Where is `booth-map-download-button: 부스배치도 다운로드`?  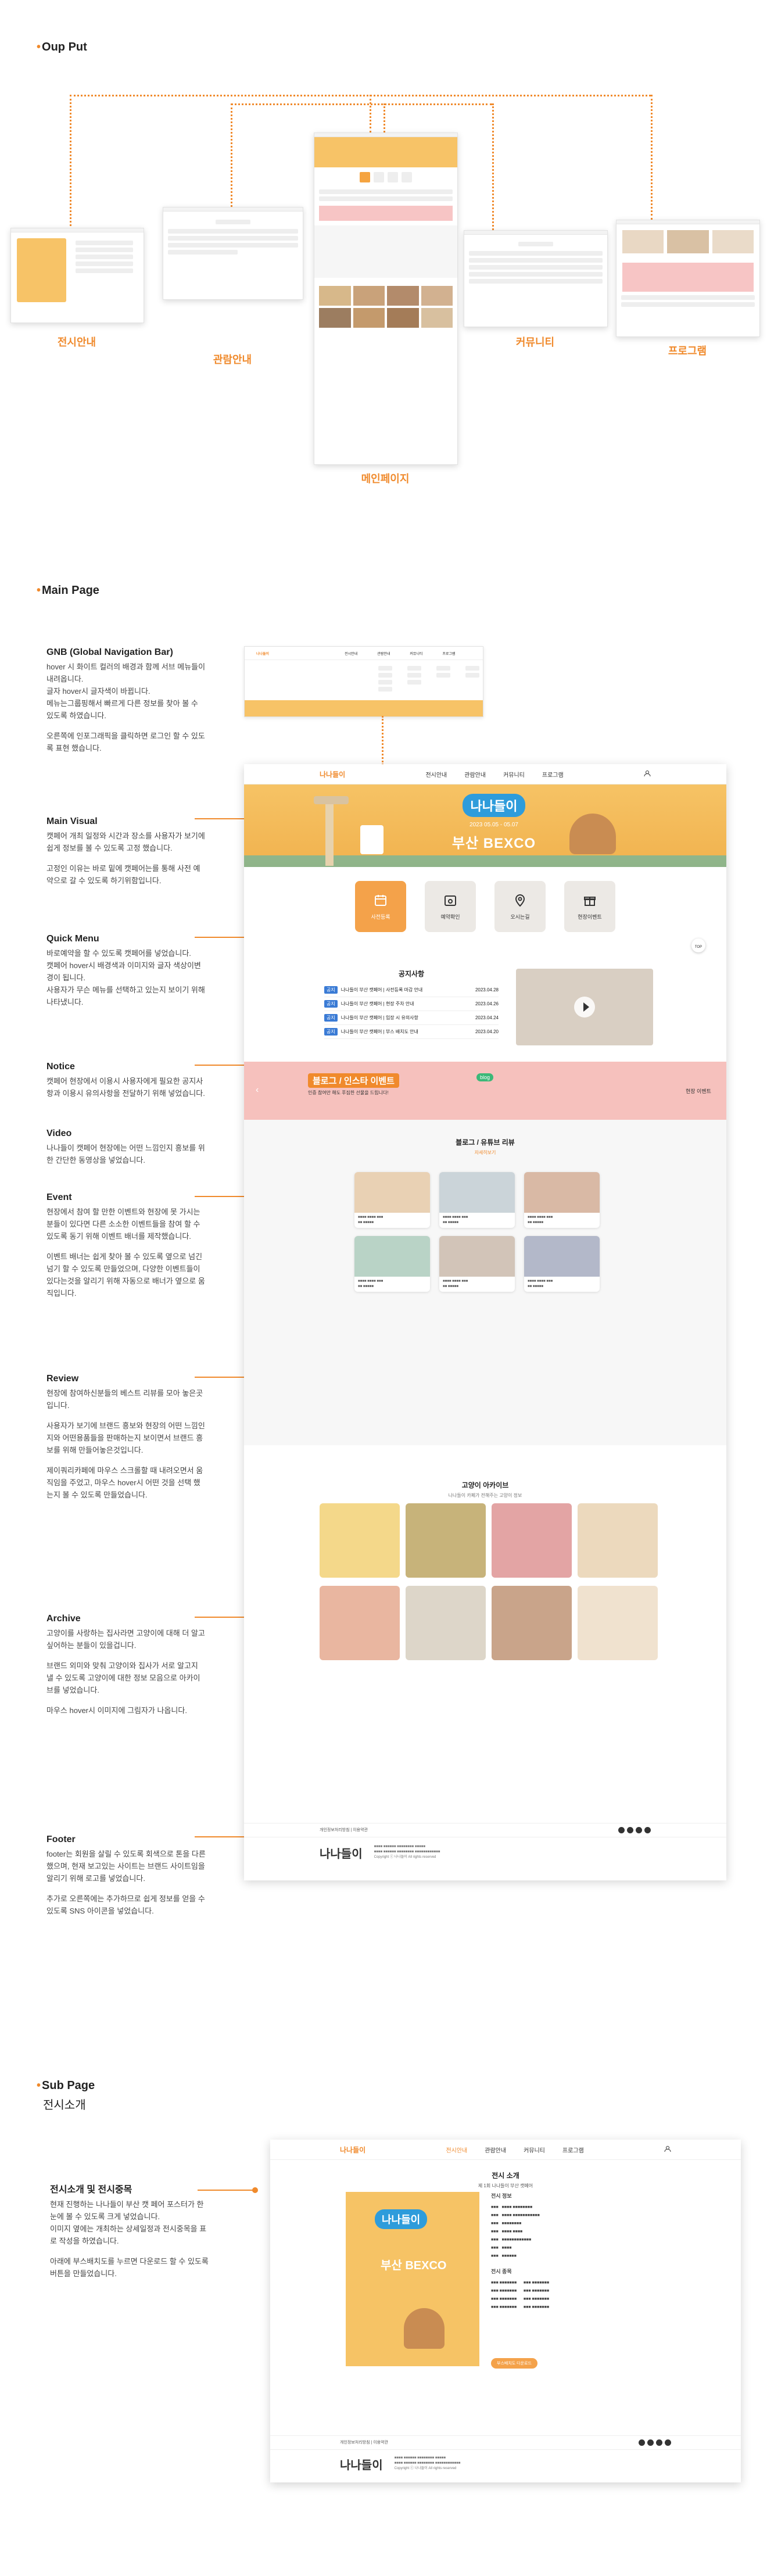
booth-map-download-button: 부스배치도 다운로드 is located at coordinates (514, 2363).